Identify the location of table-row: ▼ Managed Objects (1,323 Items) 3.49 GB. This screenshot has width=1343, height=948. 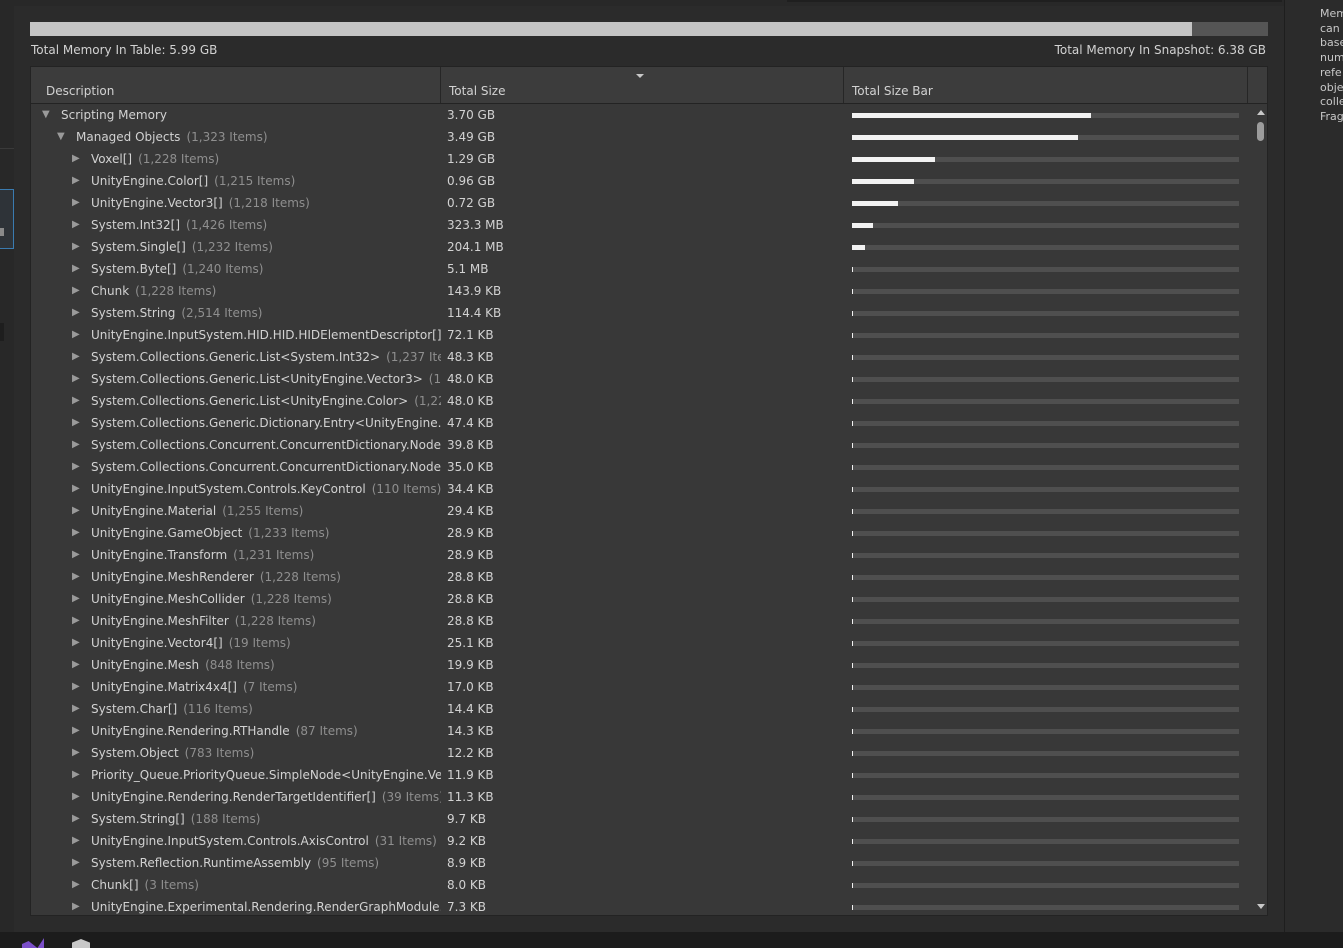
(642, 137).